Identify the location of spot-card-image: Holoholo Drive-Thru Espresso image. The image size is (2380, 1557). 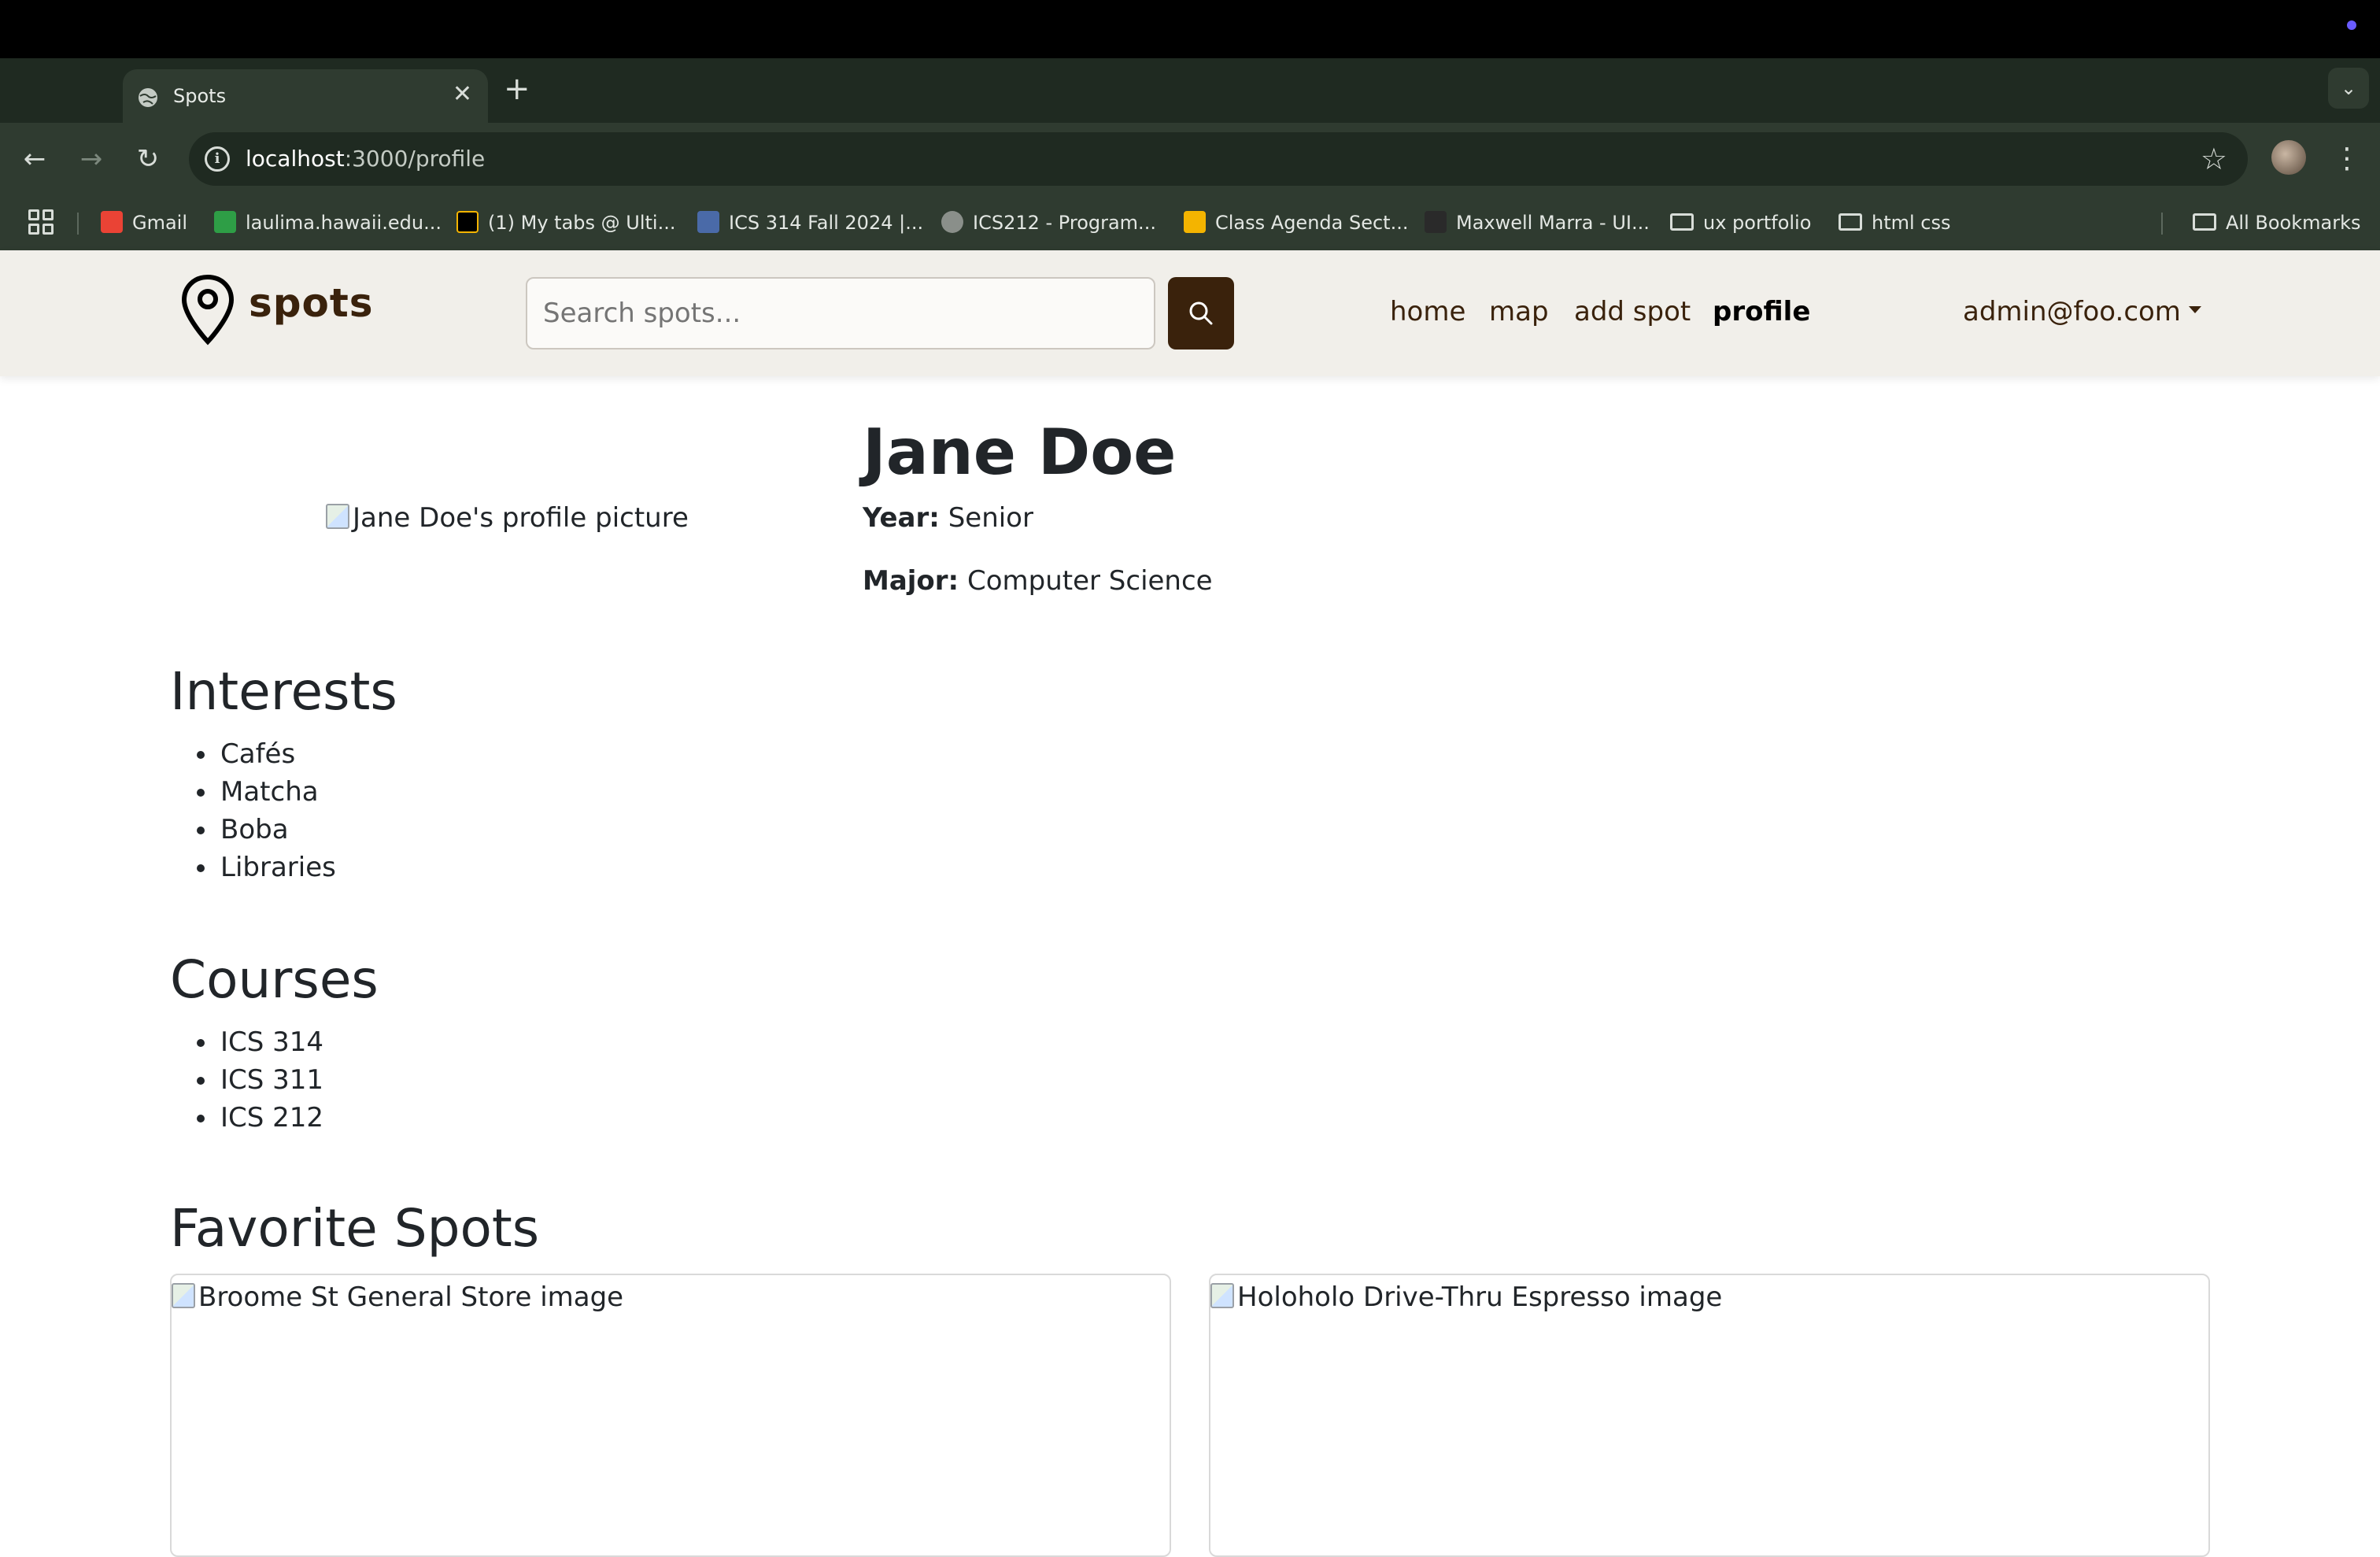
(1466, 1297).